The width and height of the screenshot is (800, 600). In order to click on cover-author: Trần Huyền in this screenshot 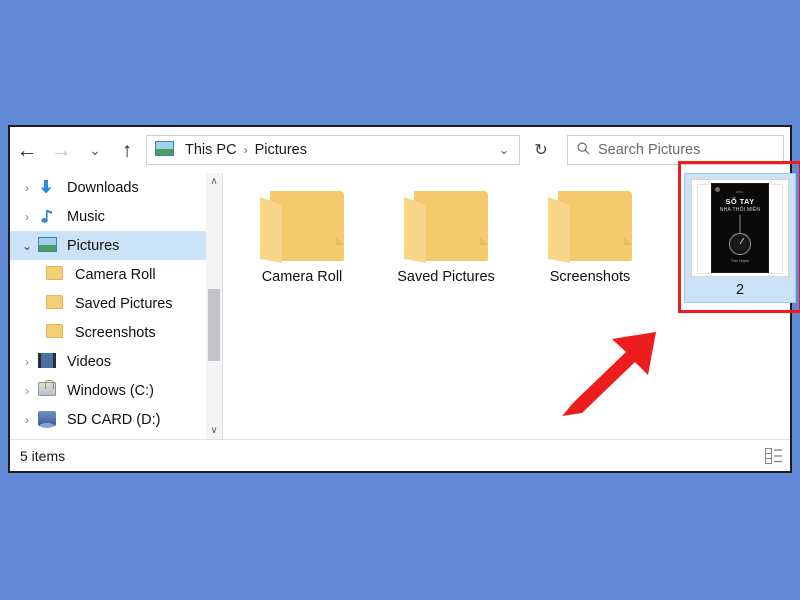, I will do `click(740, 261)`.